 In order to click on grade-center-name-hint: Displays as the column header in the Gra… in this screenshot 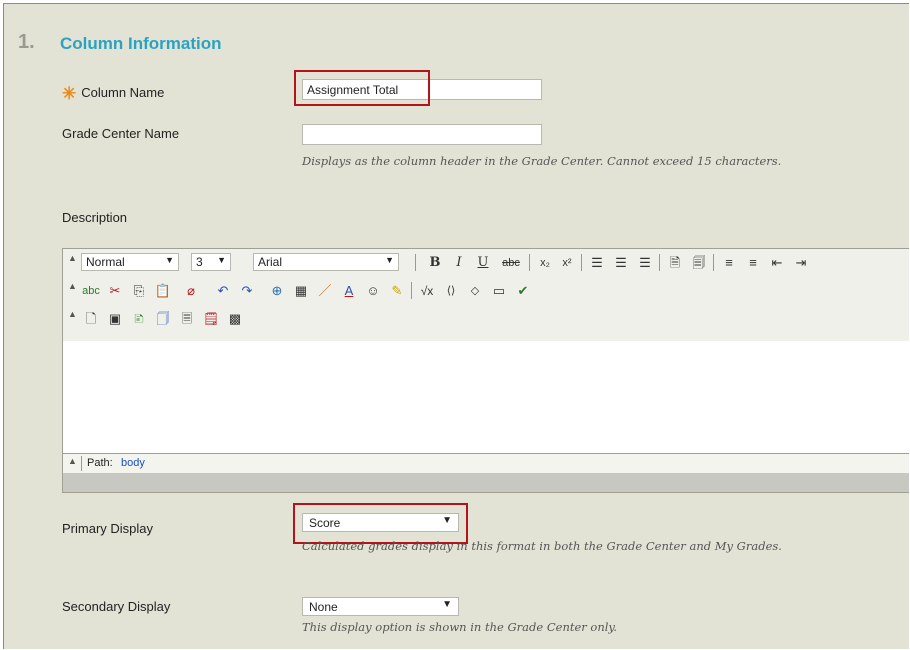, I will do `click(542, 161)`.